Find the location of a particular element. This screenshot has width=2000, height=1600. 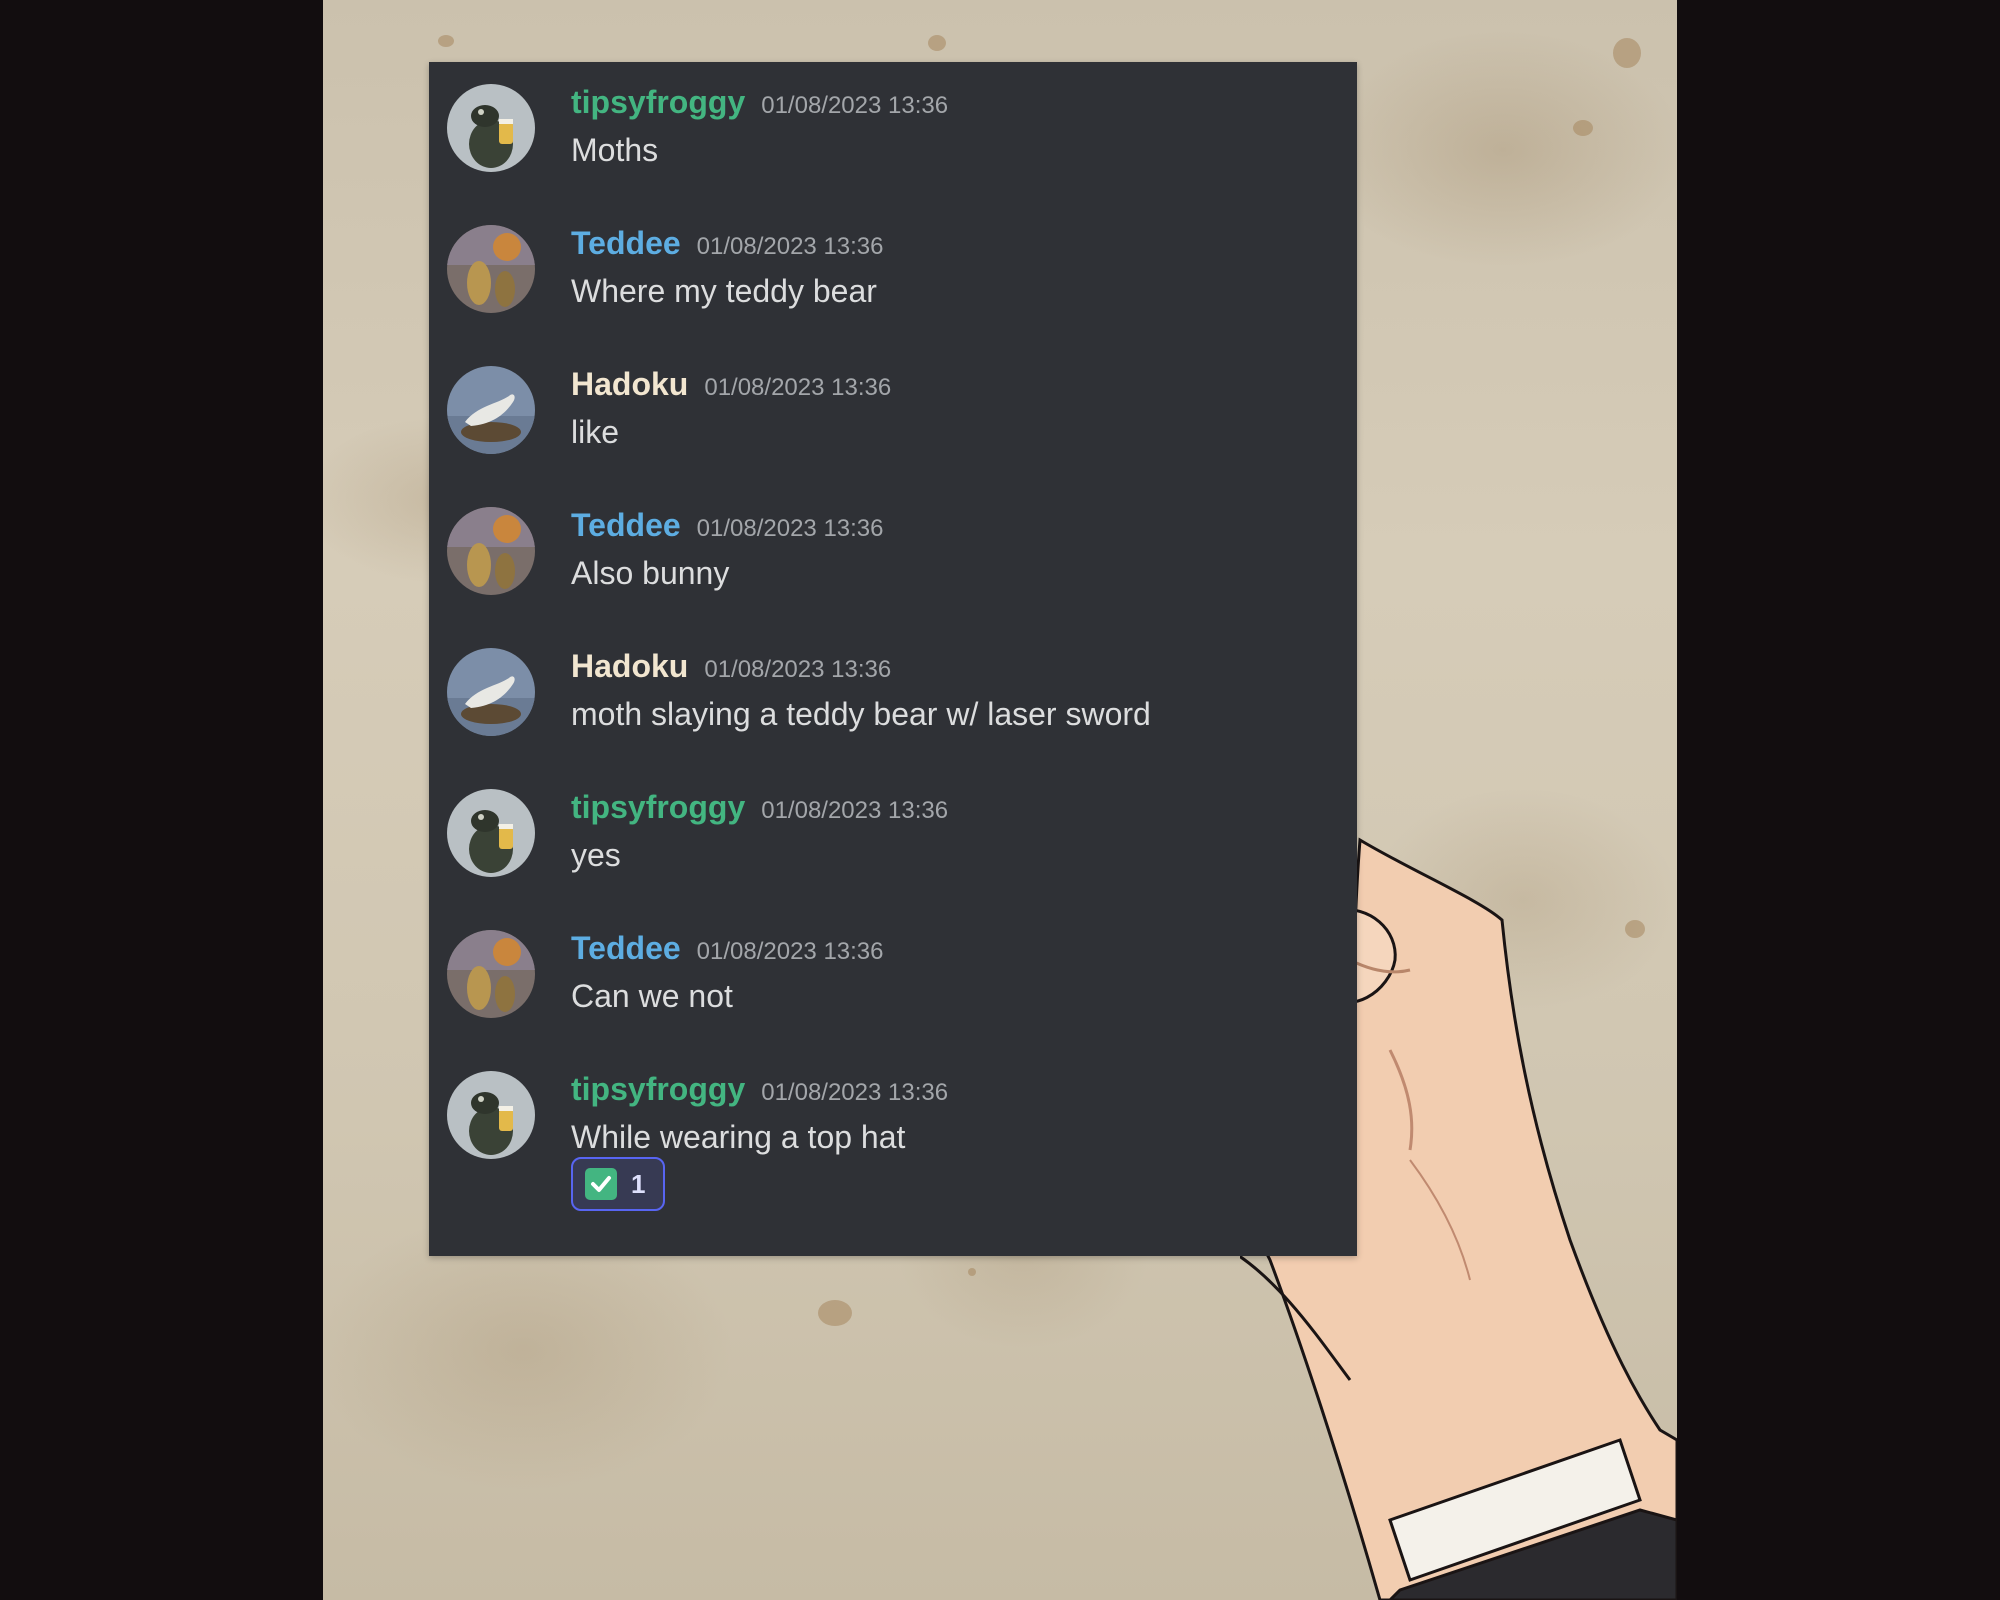

message-text: Moths is located at coordinates (615, 150).